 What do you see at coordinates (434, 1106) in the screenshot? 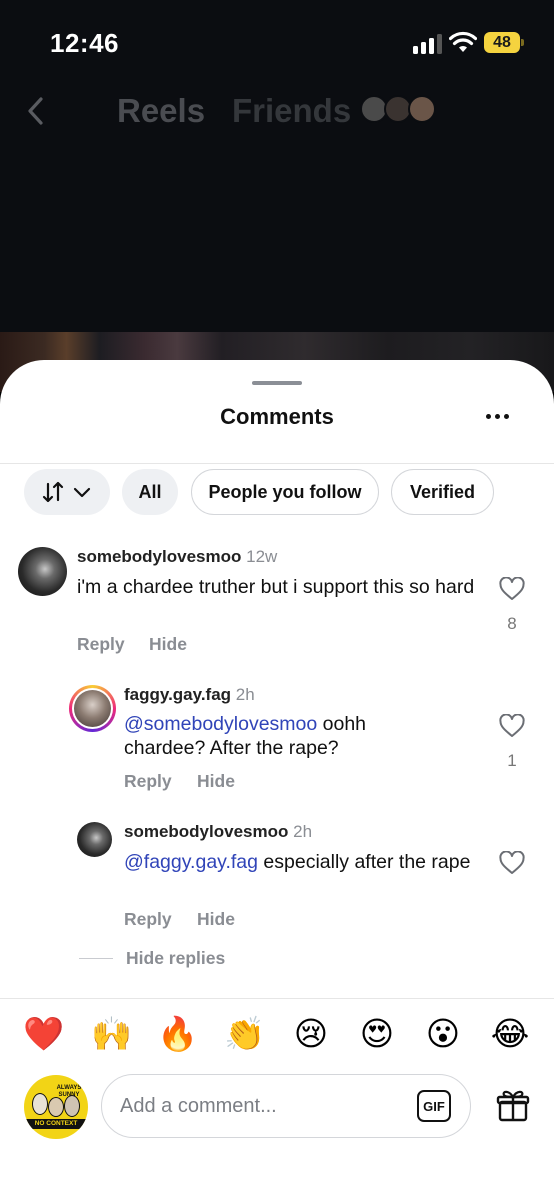
I see `gif-button: GIF` at bounding box center [434, 1106].